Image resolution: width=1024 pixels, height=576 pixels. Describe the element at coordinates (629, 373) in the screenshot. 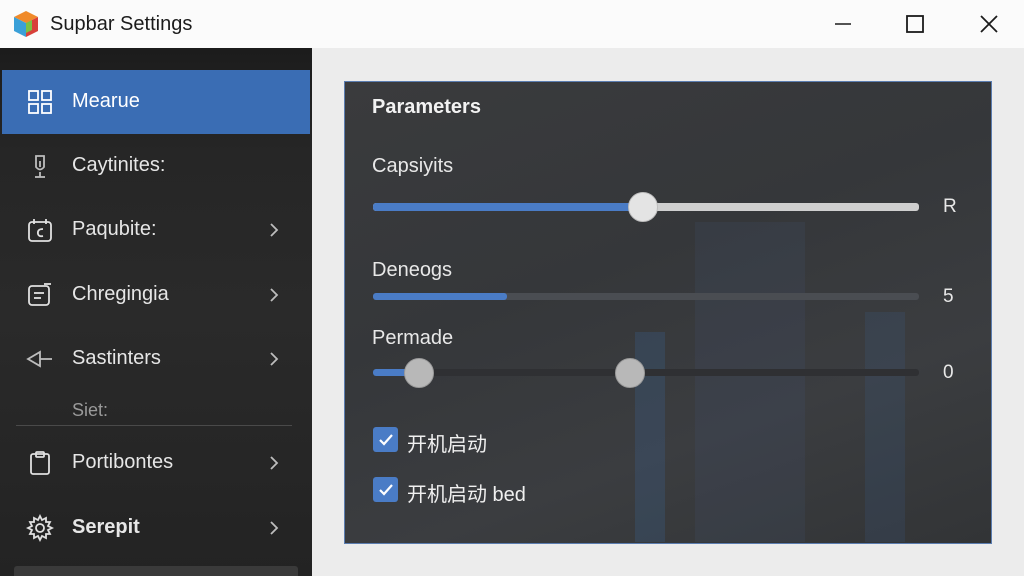

I see `slider-thumb-permade-high` at that location.